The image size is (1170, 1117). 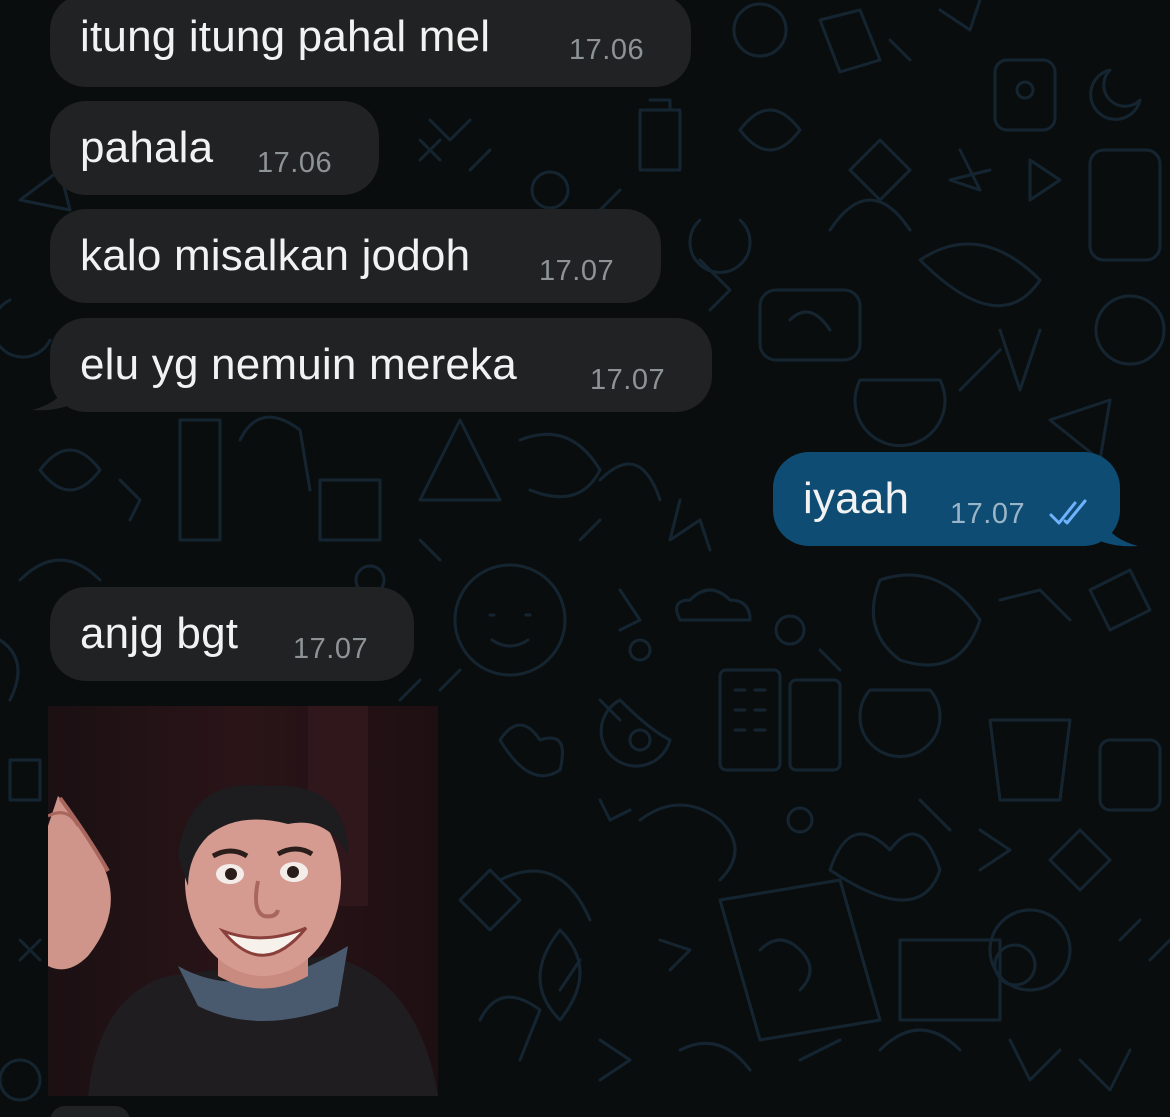 What do you see at coordinates (90, 1111) in the screenshot?
I see `message-bubble-partial` at bounding box center [90, 1111].